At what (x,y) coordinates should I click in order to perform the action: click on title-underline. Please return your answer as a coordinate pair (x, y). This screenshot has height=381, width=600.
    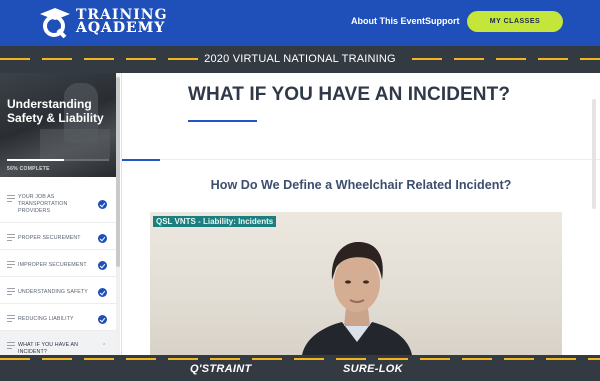
    Looking at the image, I should click on (222, 121).